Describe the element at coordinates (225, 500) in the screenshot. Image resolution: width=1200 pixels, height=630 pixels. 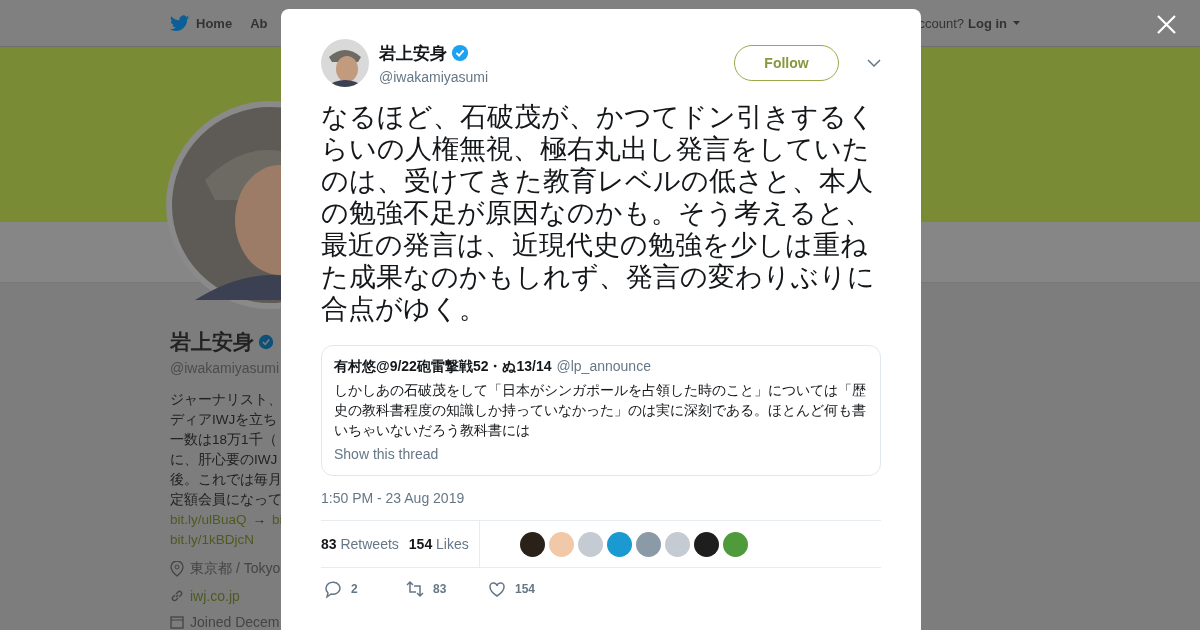
I see `bio-line: 定額会員になって` at that location.